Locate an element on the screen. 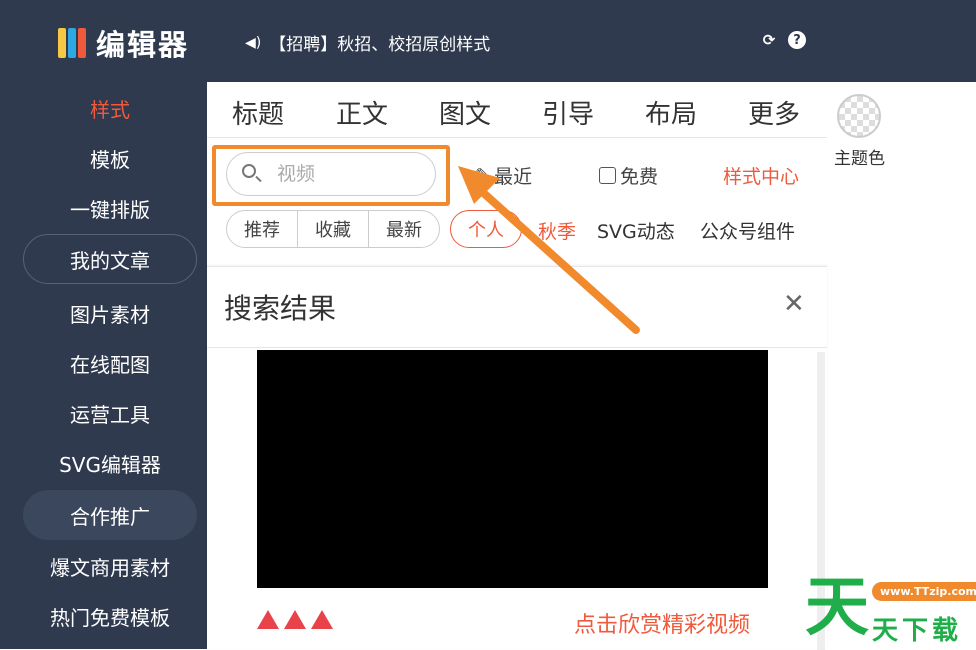 This screenshot has height=650, width=976. tab-title: 标题 is located at coordinates (258, 112).